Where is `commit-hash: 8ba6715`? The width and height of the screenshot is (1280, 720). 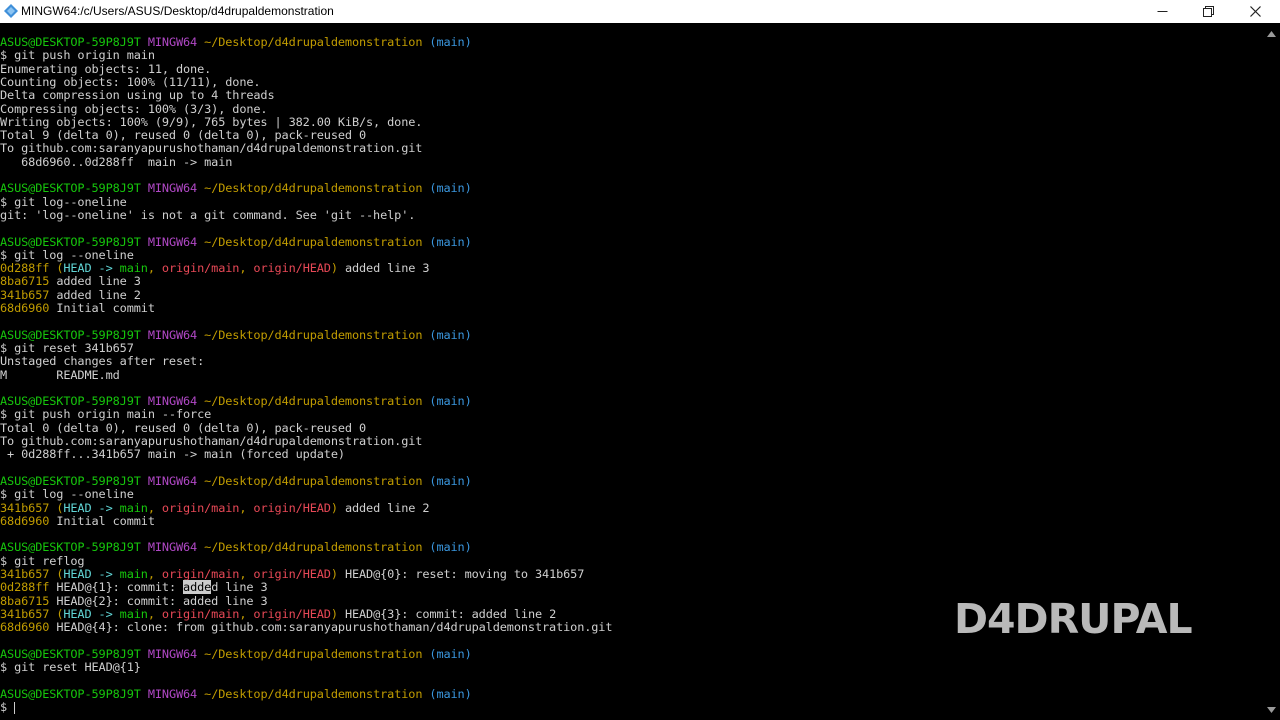
commit-hash: 8ba6715 is located at coordinates (25, 281).